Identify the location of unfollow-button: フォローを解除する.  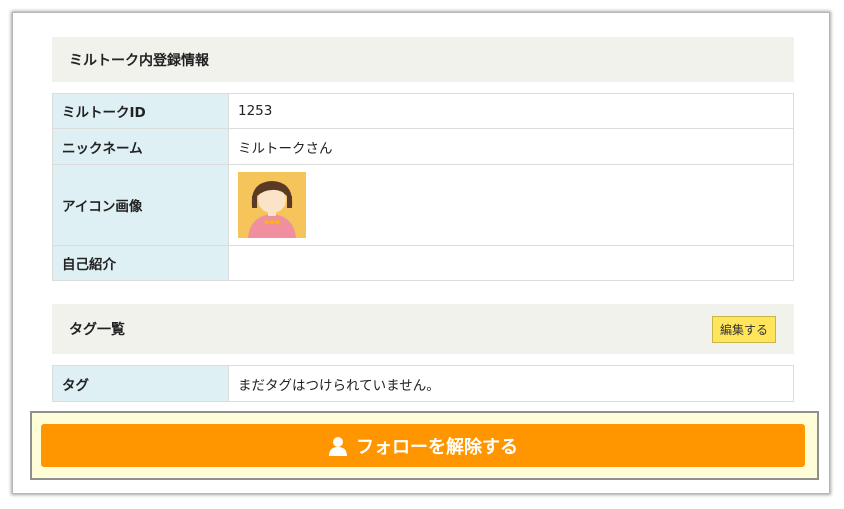
(423, 445).